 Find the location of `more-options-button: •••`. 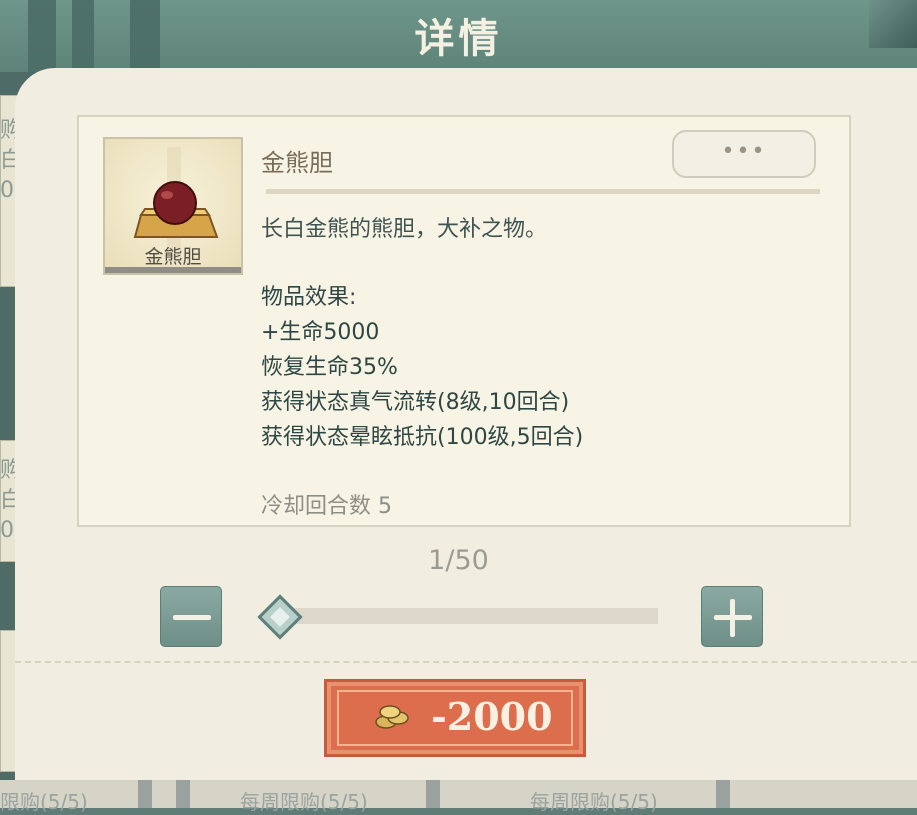

more-options-button: ••• is located at coordinates (744, 154).